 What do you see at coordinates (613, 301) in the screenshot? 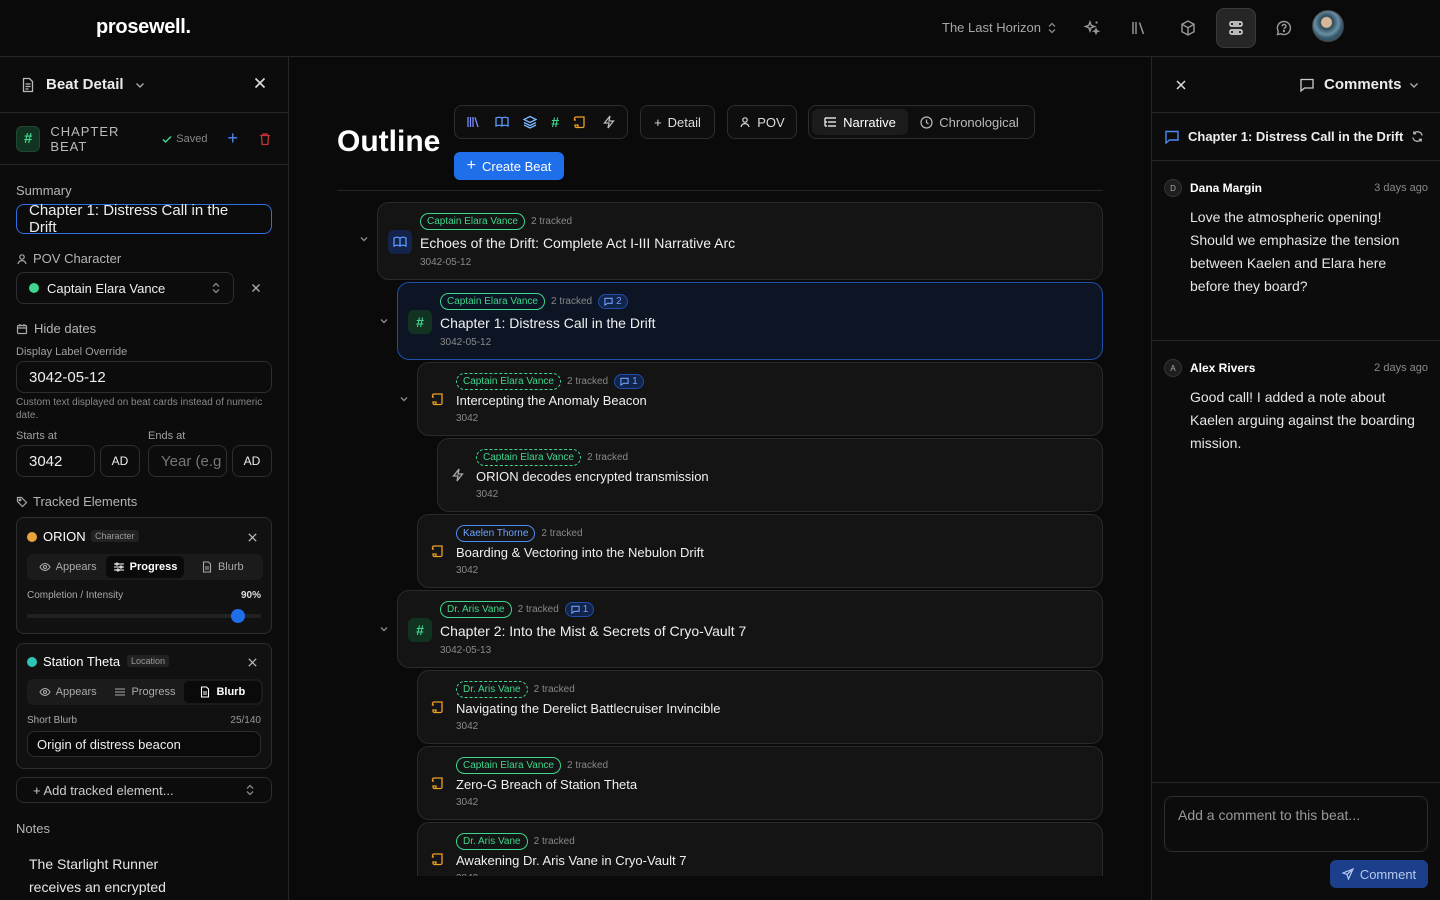
I see `comment-count-badge: 2` at bounding box center [613, 301].